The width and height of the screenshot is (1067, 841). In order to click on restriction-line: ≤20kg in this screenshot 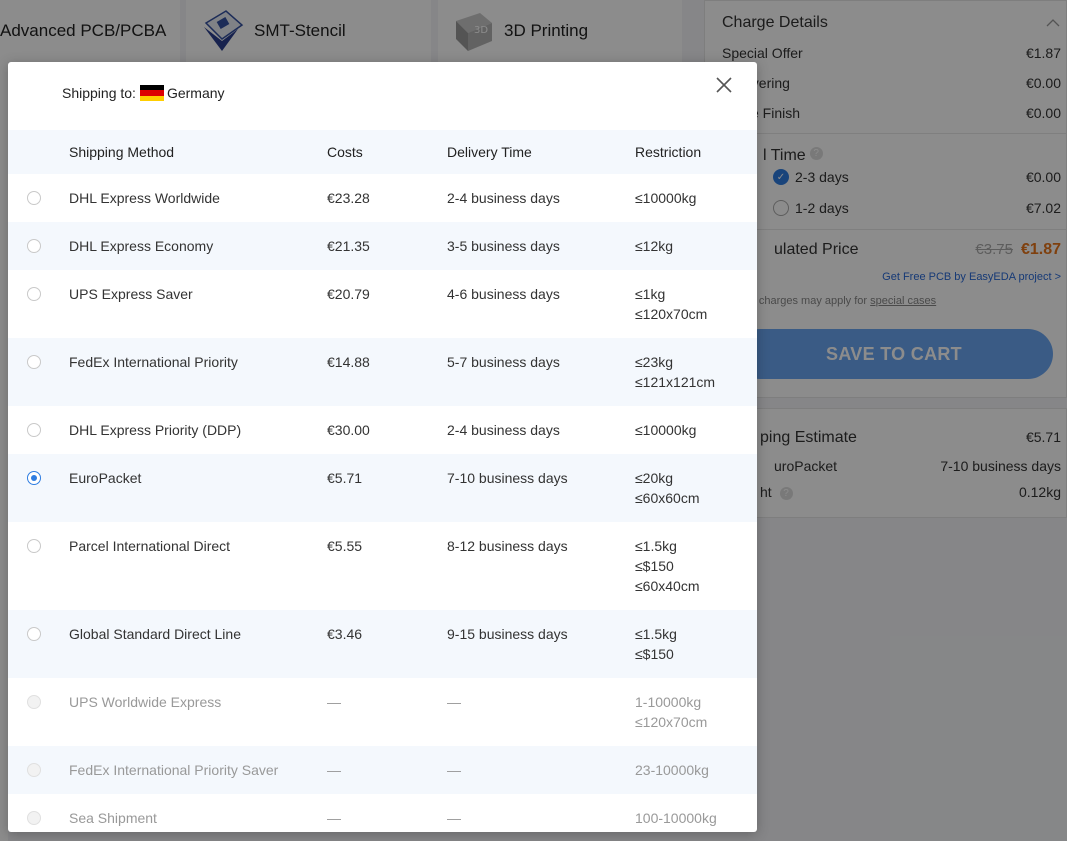, I will do `click(654, 478)`.